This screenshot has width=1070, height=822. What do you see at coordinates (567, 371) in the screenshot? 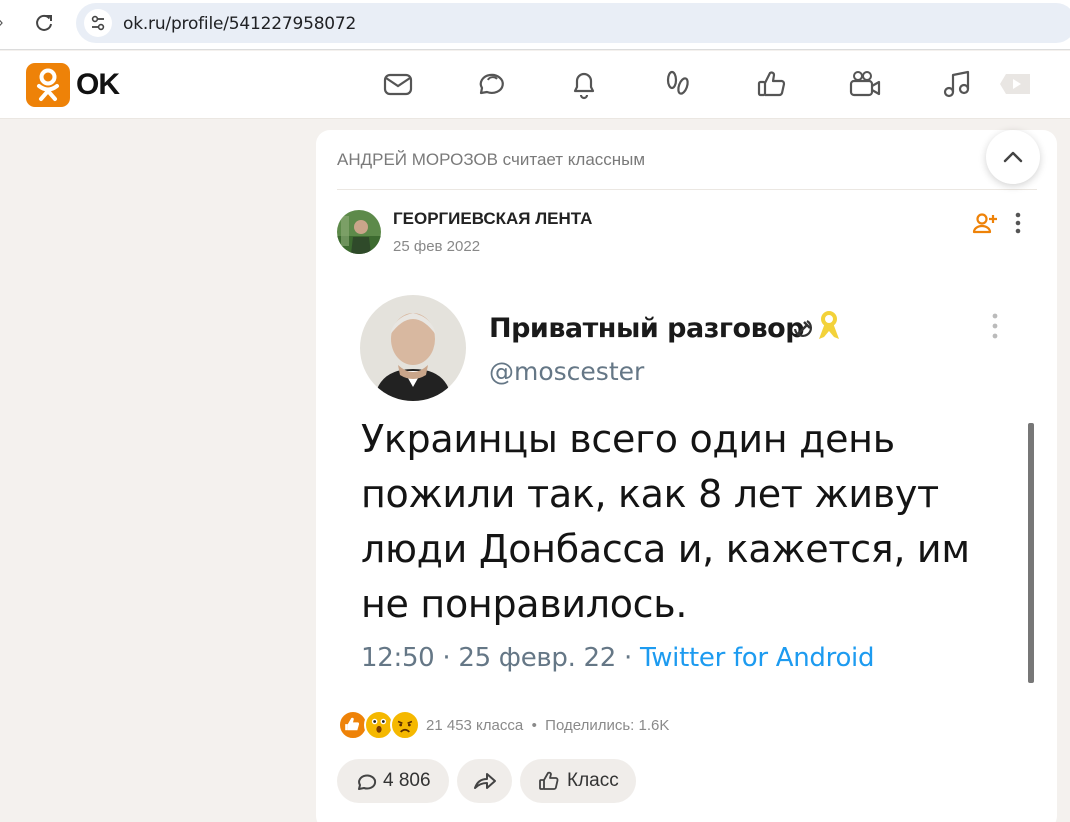
I see `tweet-handle: @moscester` at bounding box center [567, 371].